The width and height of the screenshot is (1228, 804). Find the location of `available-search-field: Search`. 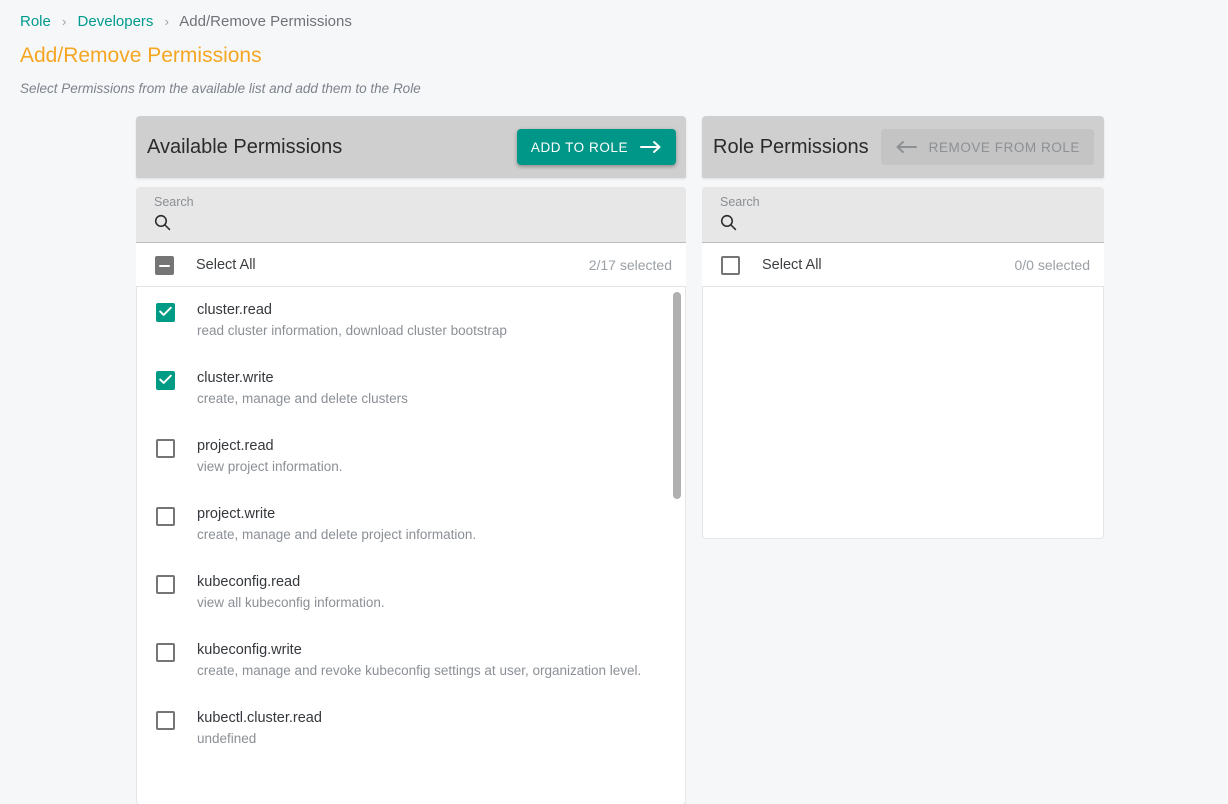

available-search-field: Search is located at coordinates (411, 215).